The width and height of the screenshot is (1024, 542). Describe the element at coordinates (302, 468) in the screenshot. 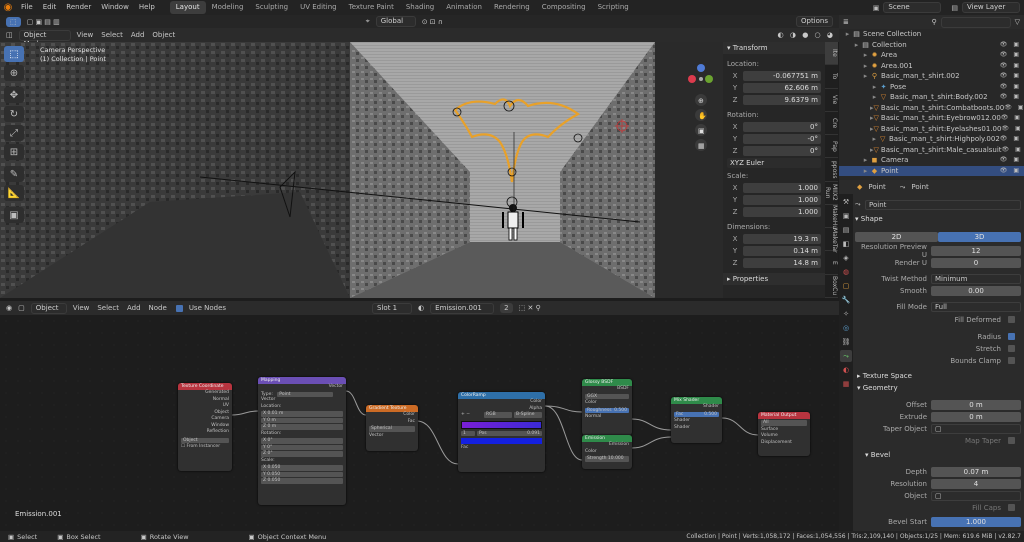

I see `mapping-scl-field: X 0.050` at that location.